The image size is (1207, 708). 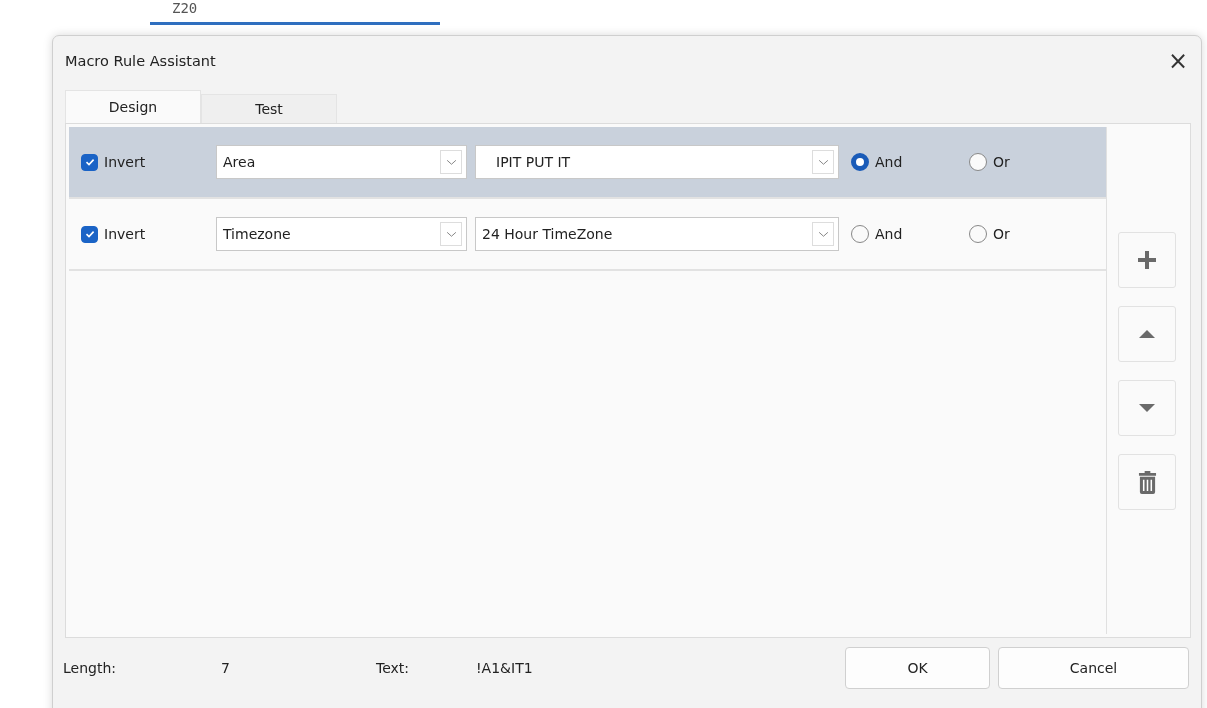 I want to click on length-value: 7, so click(x=226, y=668).